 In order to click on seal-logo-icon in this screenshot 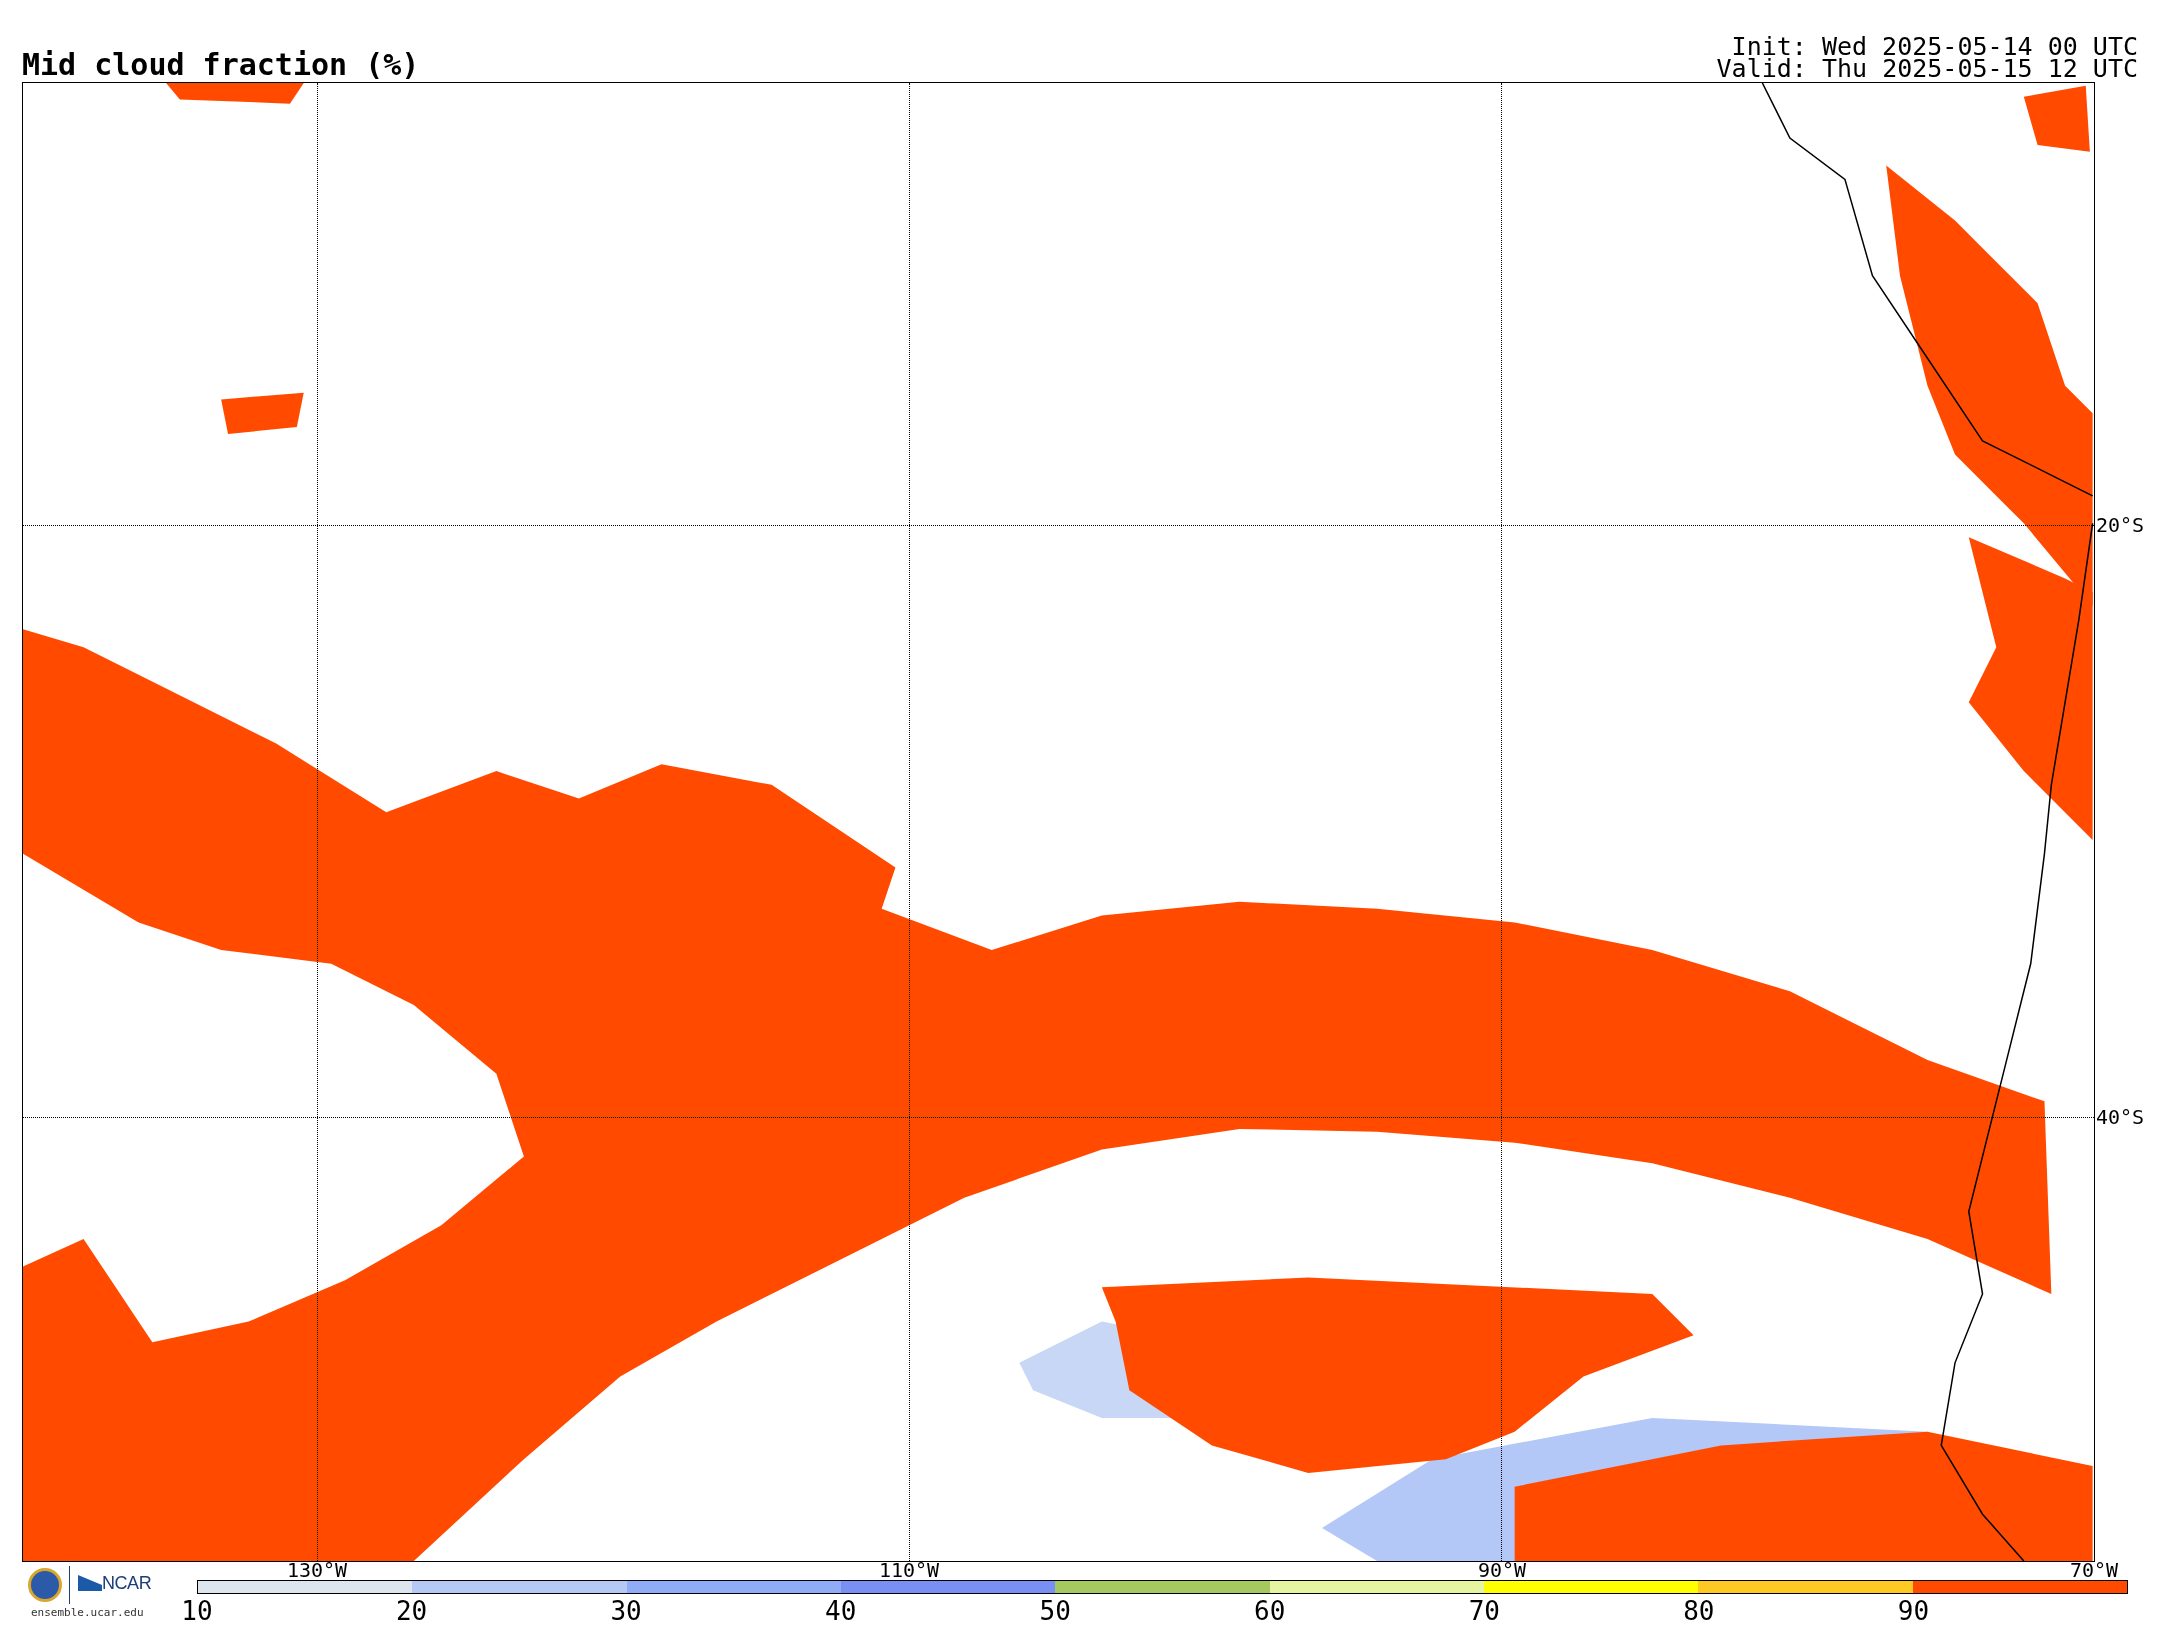, I will do `click(45, 1585)`.